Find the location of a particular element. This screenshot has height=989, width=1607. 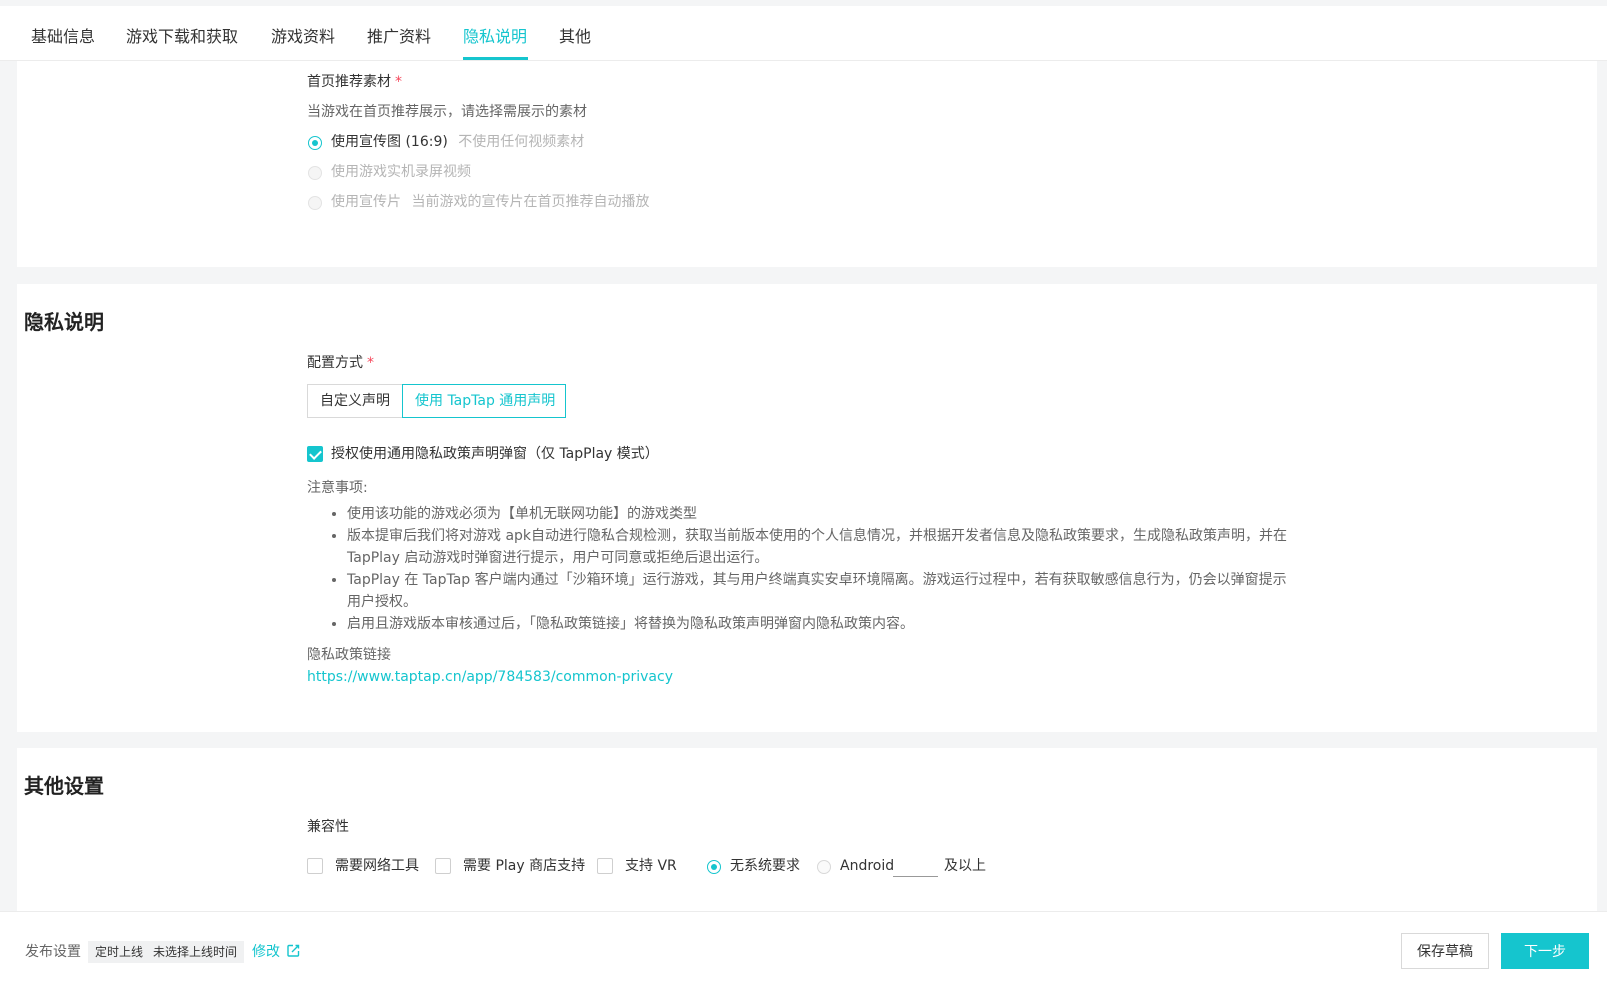

radio-no-system-requirement is located at coordinates (714, 867).